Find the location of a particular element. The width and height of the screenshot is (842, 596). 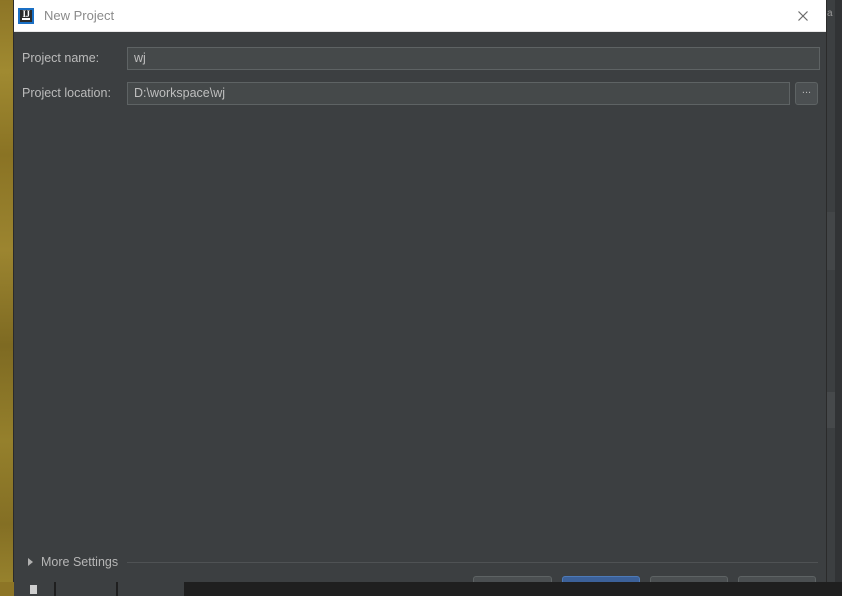

dialog-title: New Project is located at coordinates (79, 15).